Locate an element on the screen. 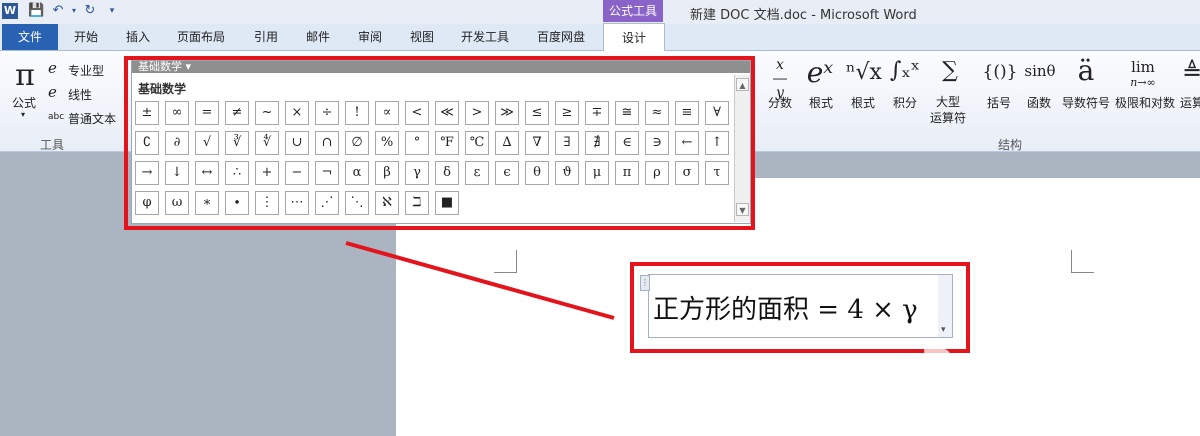 This screenshot has width=1200, height=436. watermark-logo: Bai 经验 is located at coordinates (1012, 366).